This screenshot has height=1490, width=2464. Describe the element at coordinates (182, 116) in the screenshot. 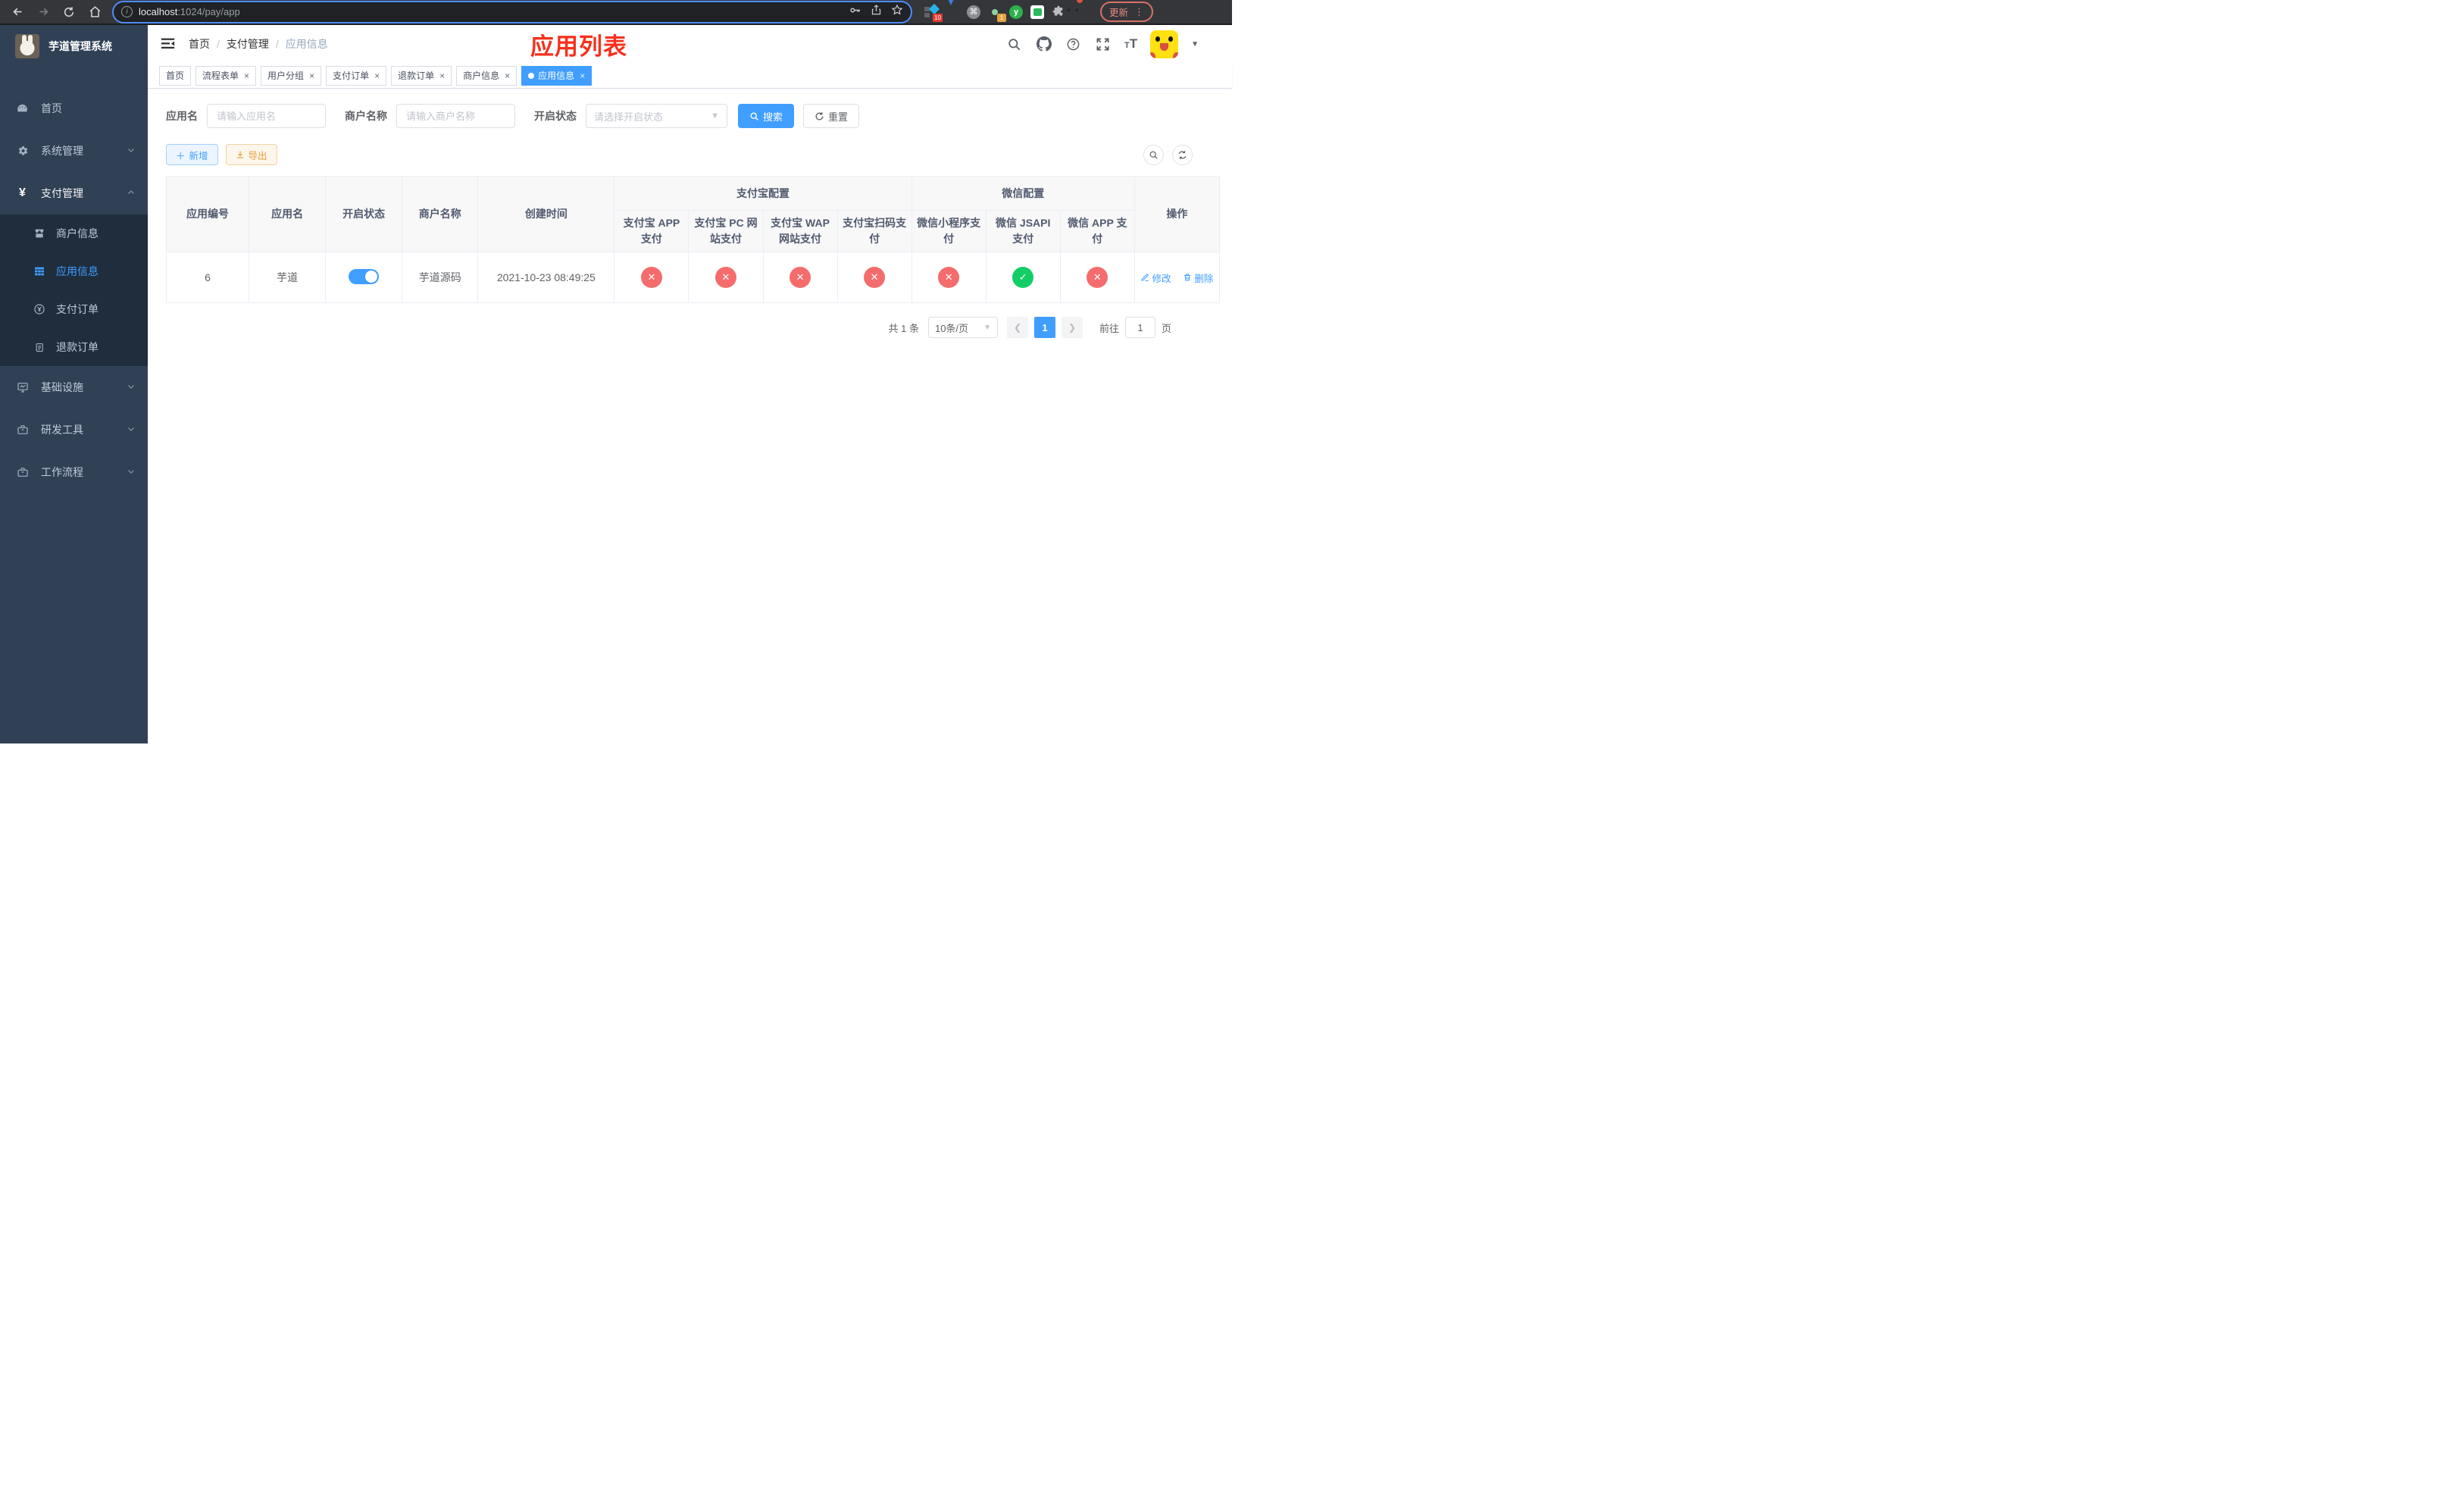

I see `app-name-label: 应用名` at that location.